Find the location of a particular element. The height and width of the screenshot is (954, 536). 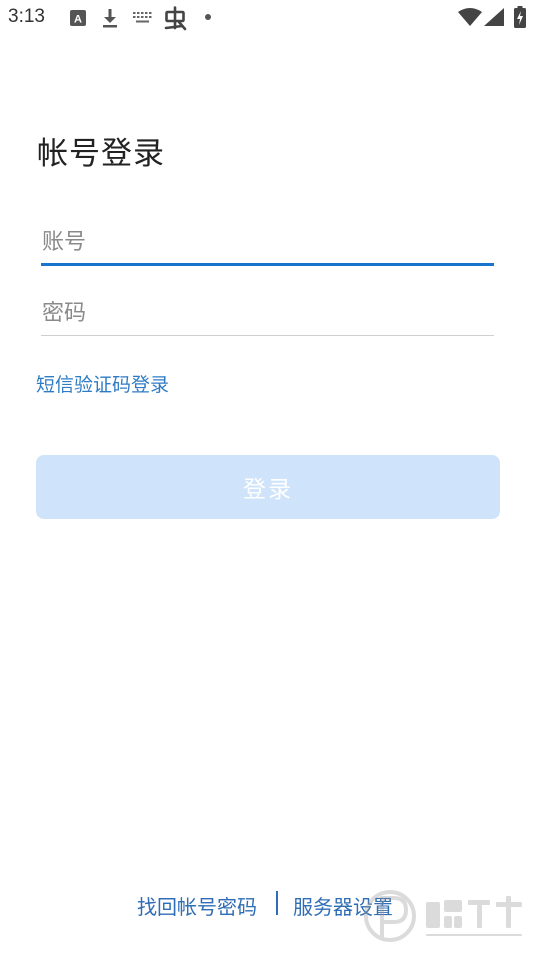

login-button: 登录 is located at coordinates (268, 487).